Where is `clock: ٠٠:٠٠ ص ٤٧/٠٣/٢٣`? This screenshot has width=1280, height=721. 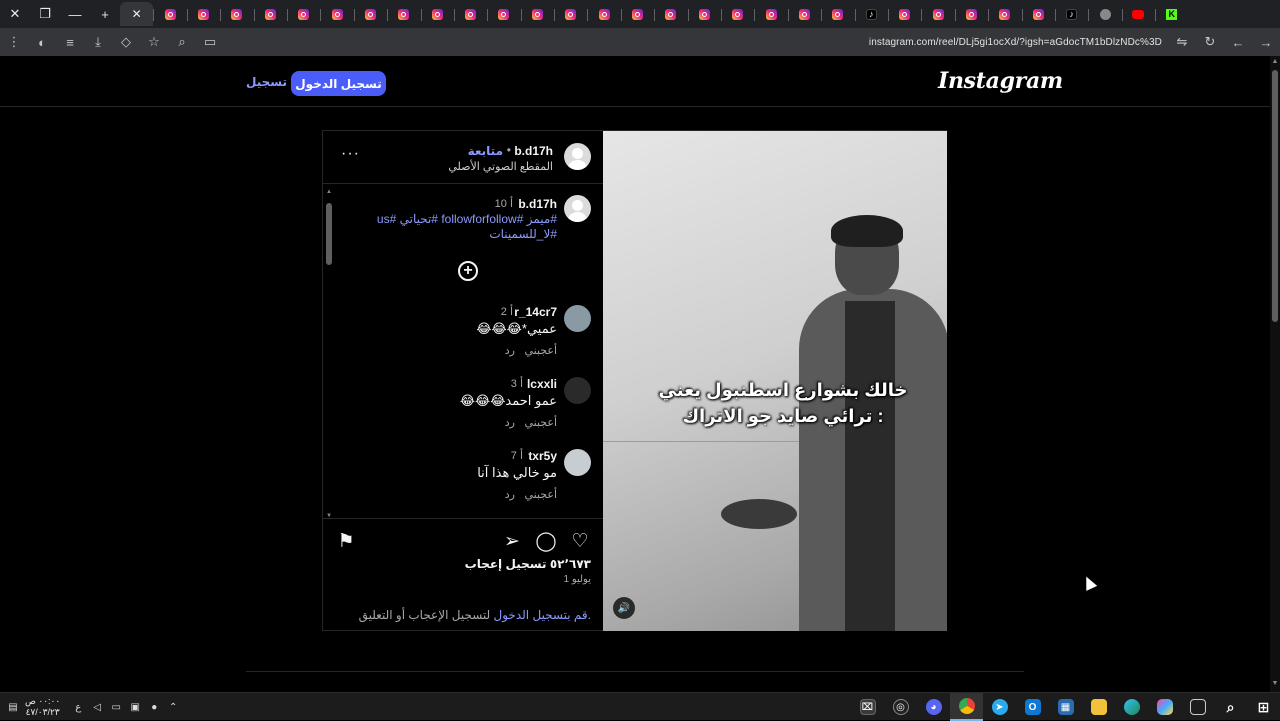
clock: ٠٠:٠٠ ص ٤٧/٠٣/٢٣ is located at coordinates (42, 707).